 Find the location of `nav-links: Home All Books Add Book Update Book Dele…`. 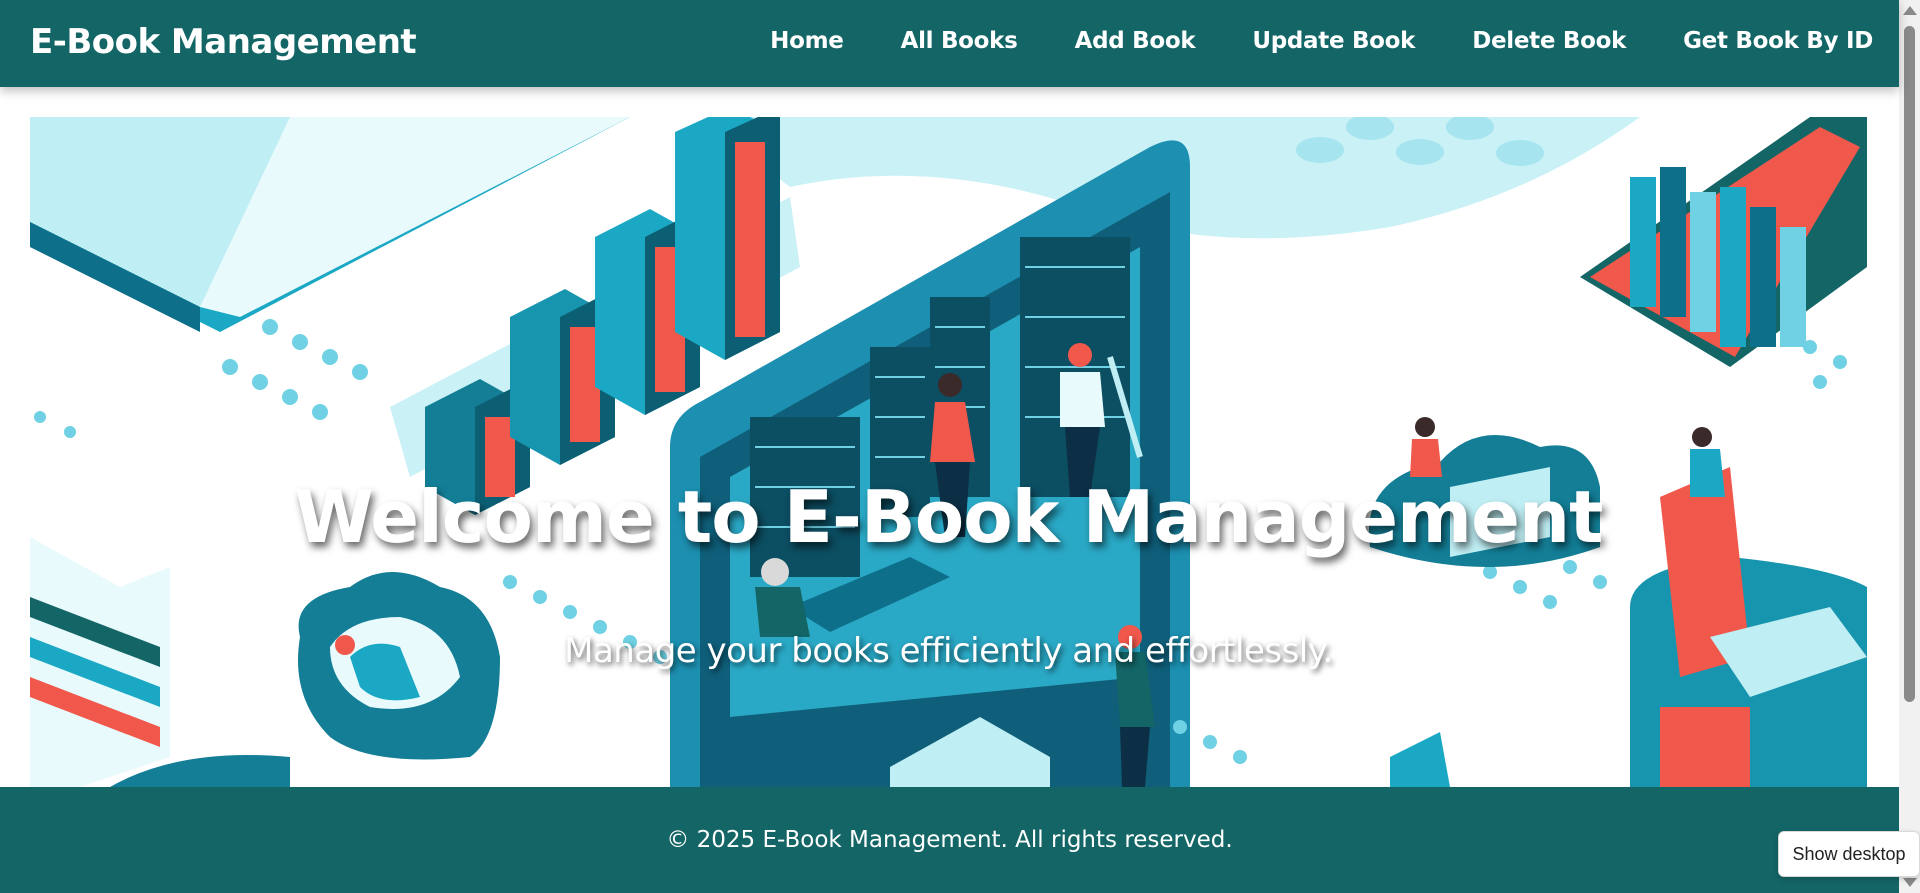

nav-links: Home All Books Add Book Update Book Dele… is located at coordinates (1321, 41).